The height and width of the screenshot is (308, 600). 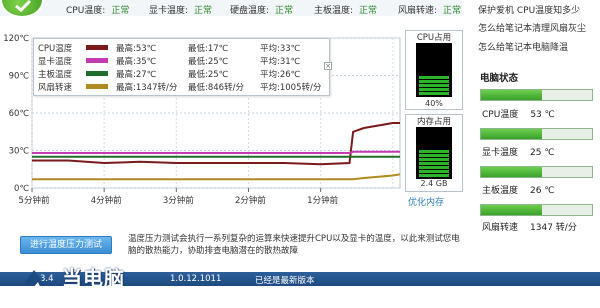 What do you see at coordinates (21, 189) in the screenshot?
I see `y-tick-label: 0℃` at bounding box center [21, 189].